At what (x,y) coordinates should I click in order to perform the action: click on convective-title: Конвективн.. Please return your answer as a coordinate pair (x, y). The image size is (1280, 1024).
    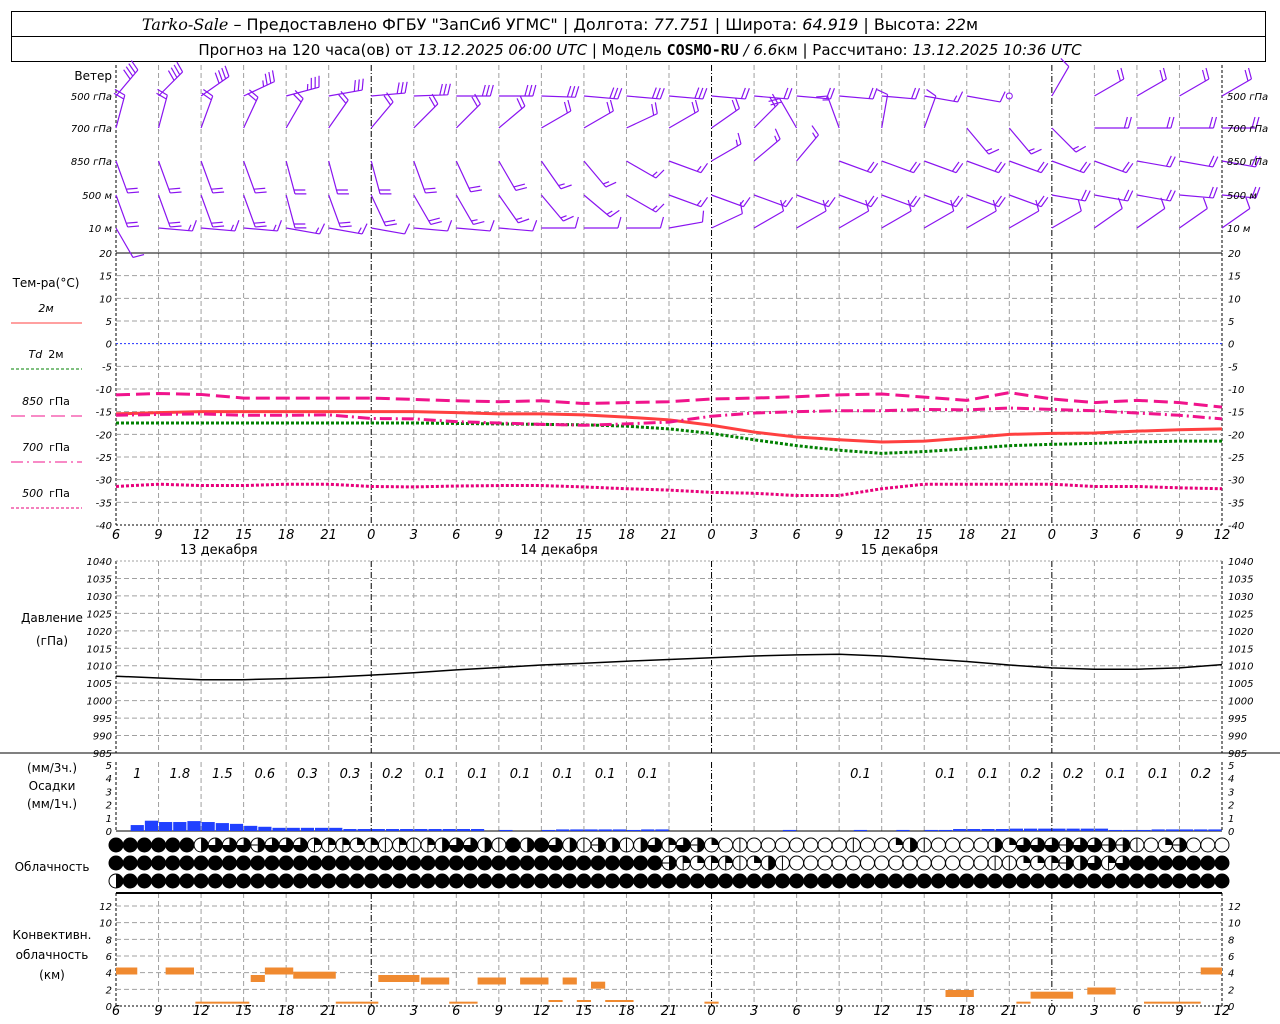
    Looking at the image, I should click on (52, 935).